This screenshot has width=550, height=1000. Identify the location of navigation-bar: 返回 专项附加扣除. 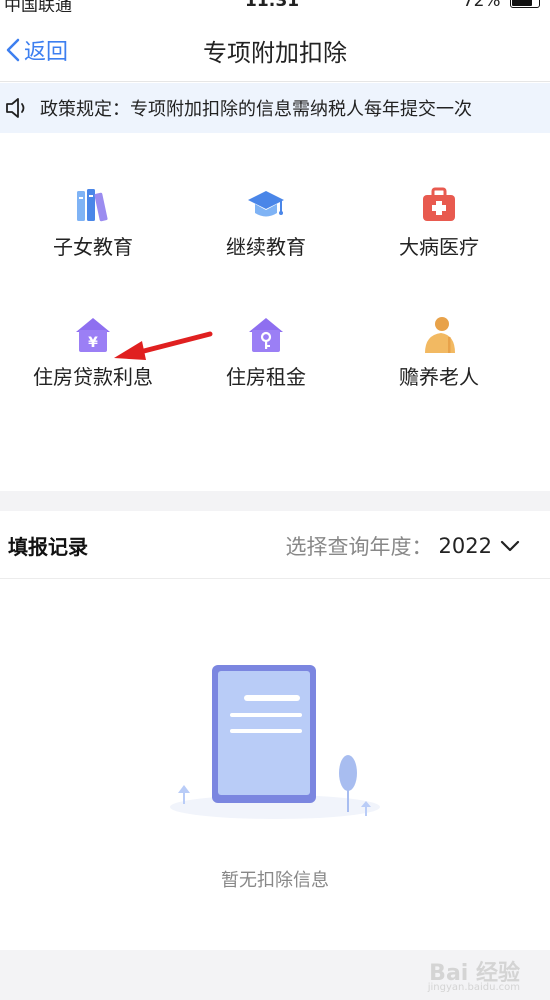
(275, 47).